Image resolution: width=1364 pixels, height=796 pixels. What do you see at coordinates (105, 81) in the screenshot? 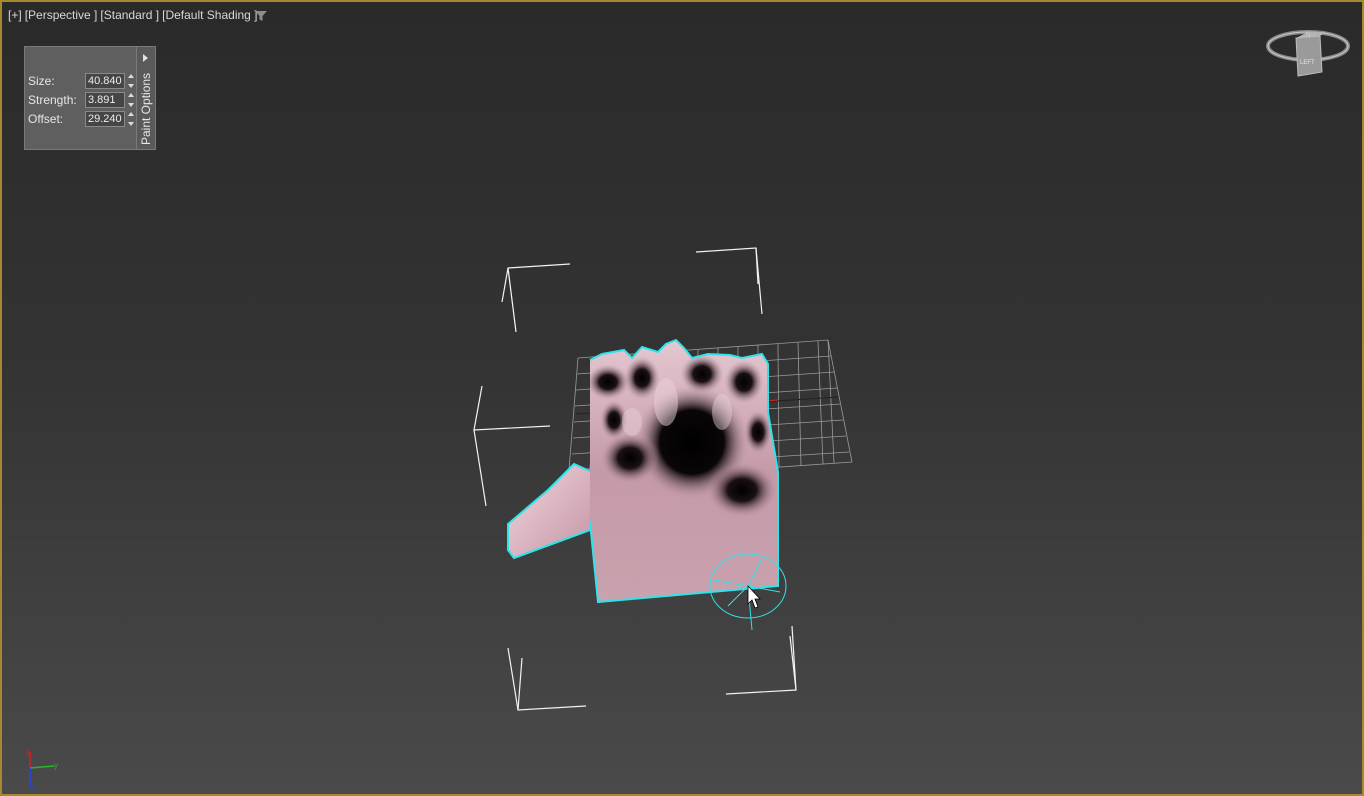
I see `size-field: 40.840` at bounding box center [105, 81].